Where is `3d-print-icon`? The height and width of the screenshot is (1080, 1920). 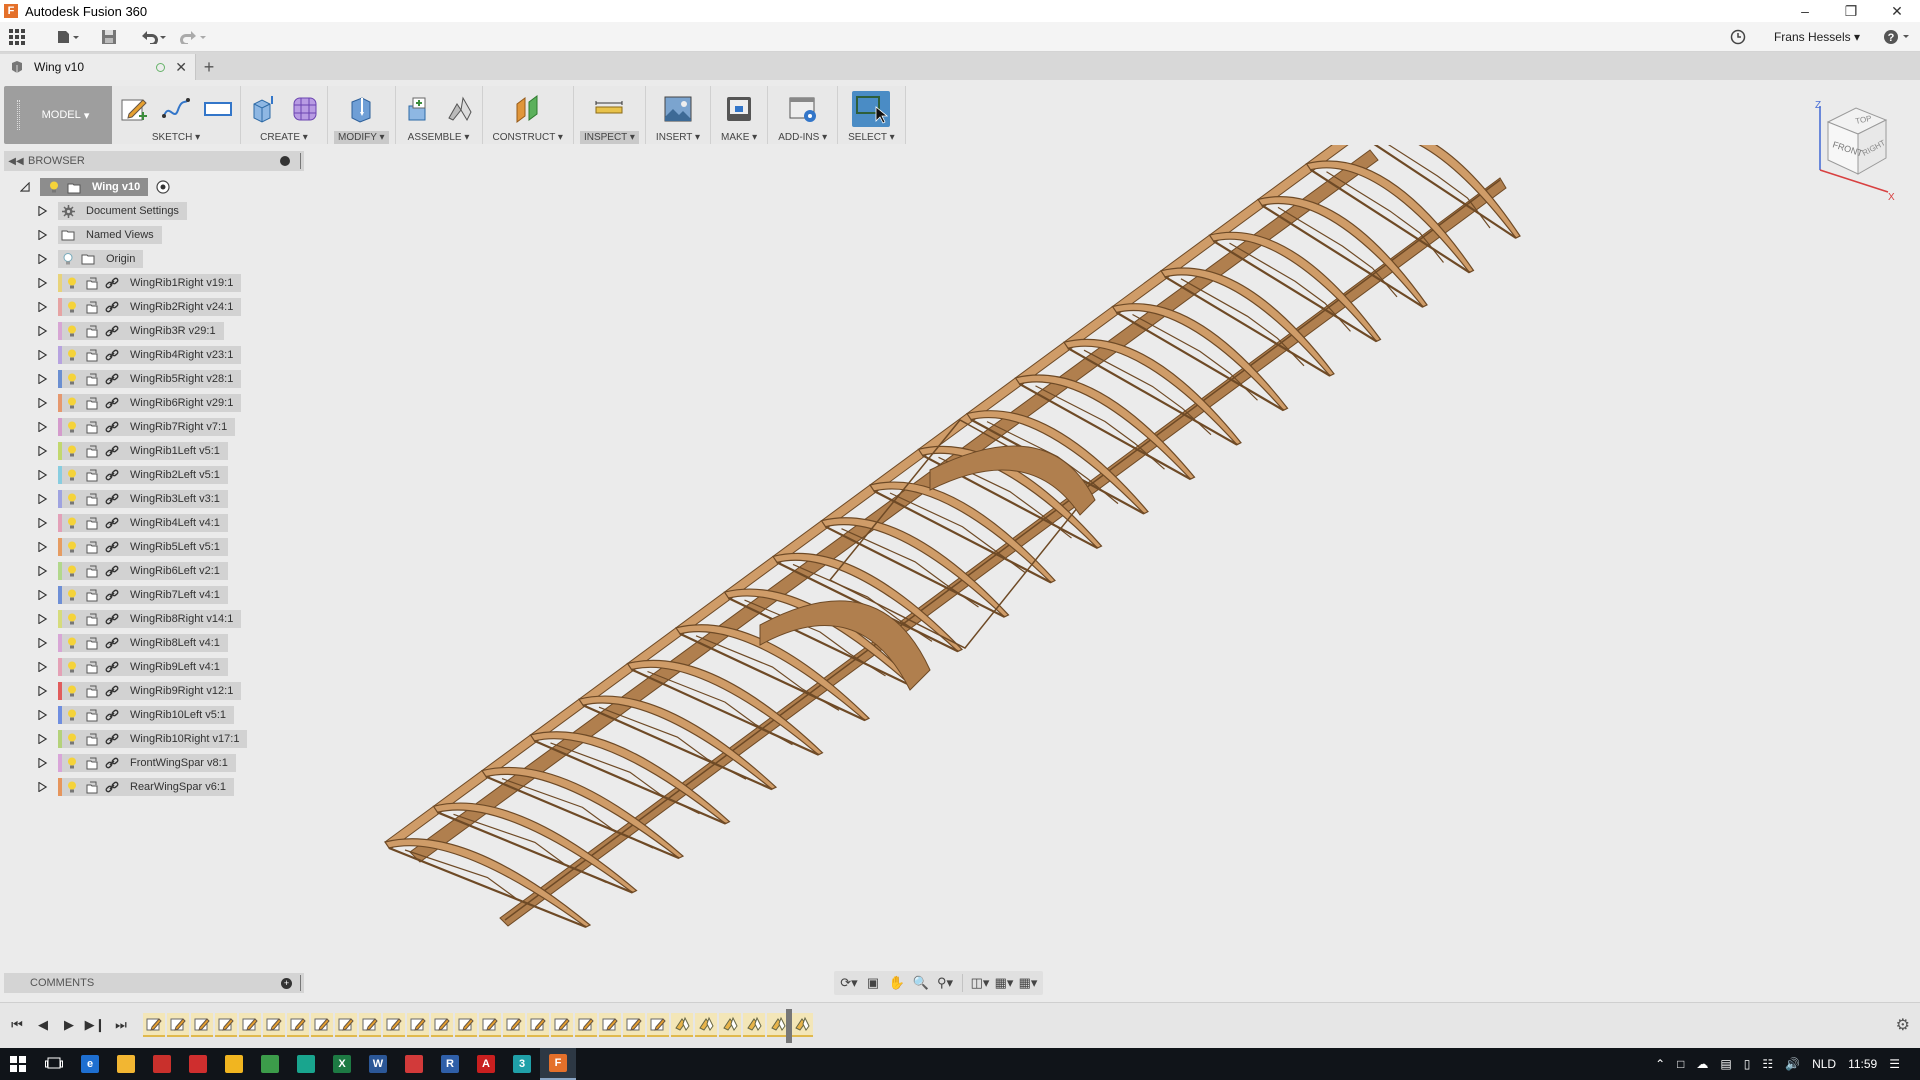
3d-print-icon is located at coordinates (739, 109).